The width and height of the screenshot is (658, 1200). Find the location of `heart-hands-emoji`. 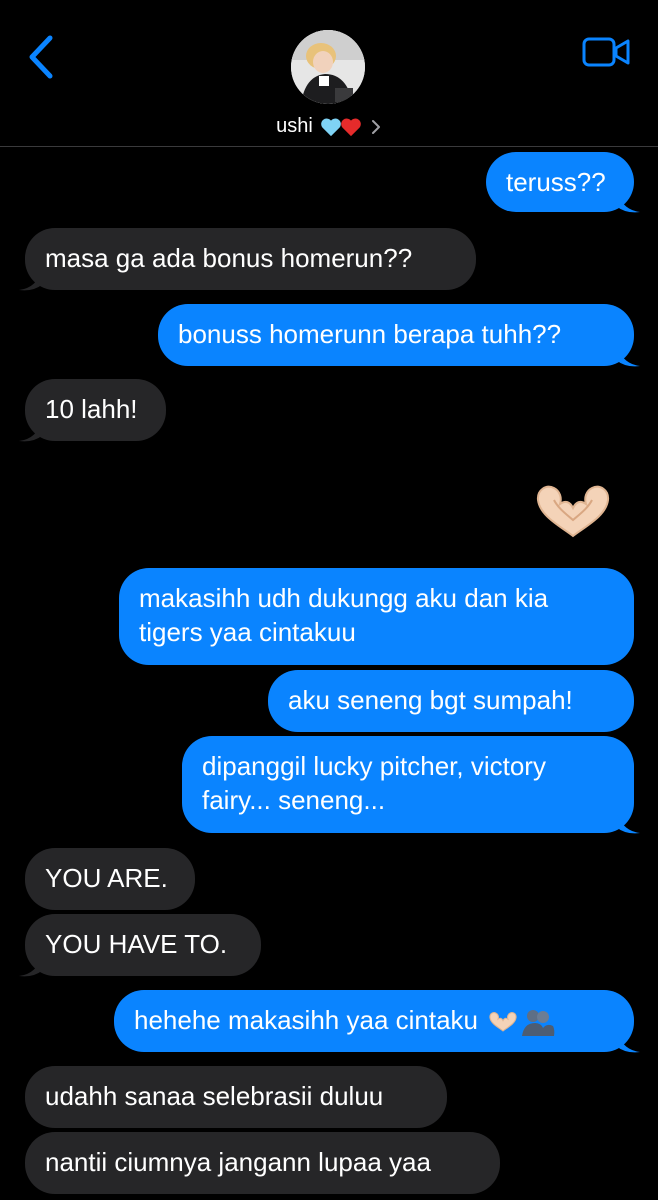

heart-hands-emoji is located at coordinates (573, 512).